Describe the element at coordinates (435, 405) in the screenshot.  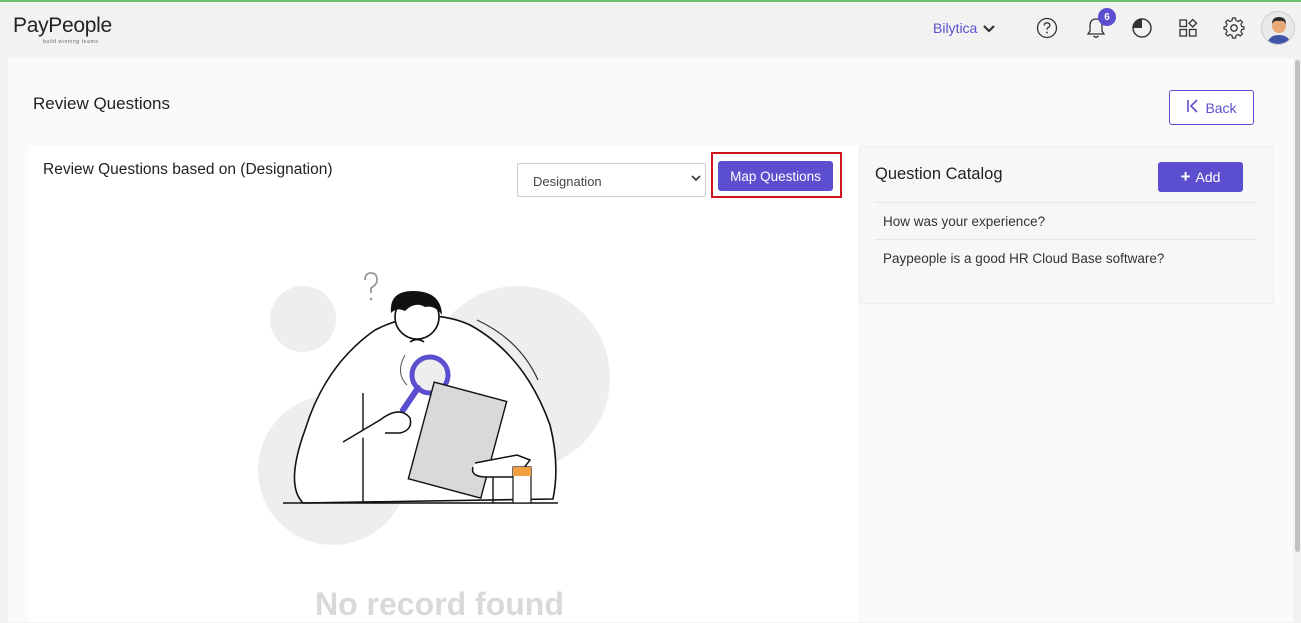
I see `empty-state-illustration` at that location.